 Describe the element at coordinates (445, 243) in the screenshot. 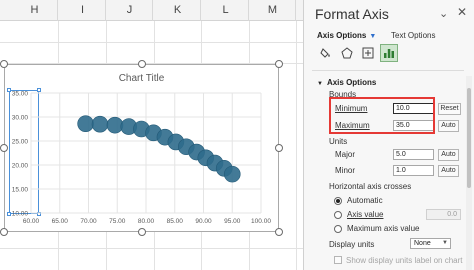

I see `dropdown-caret-icon: ▼` at that location.